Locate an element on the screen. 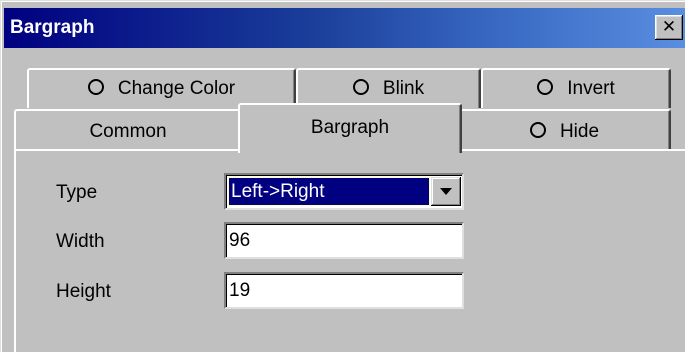  height-label: Height is located at coordinates (83, 291).